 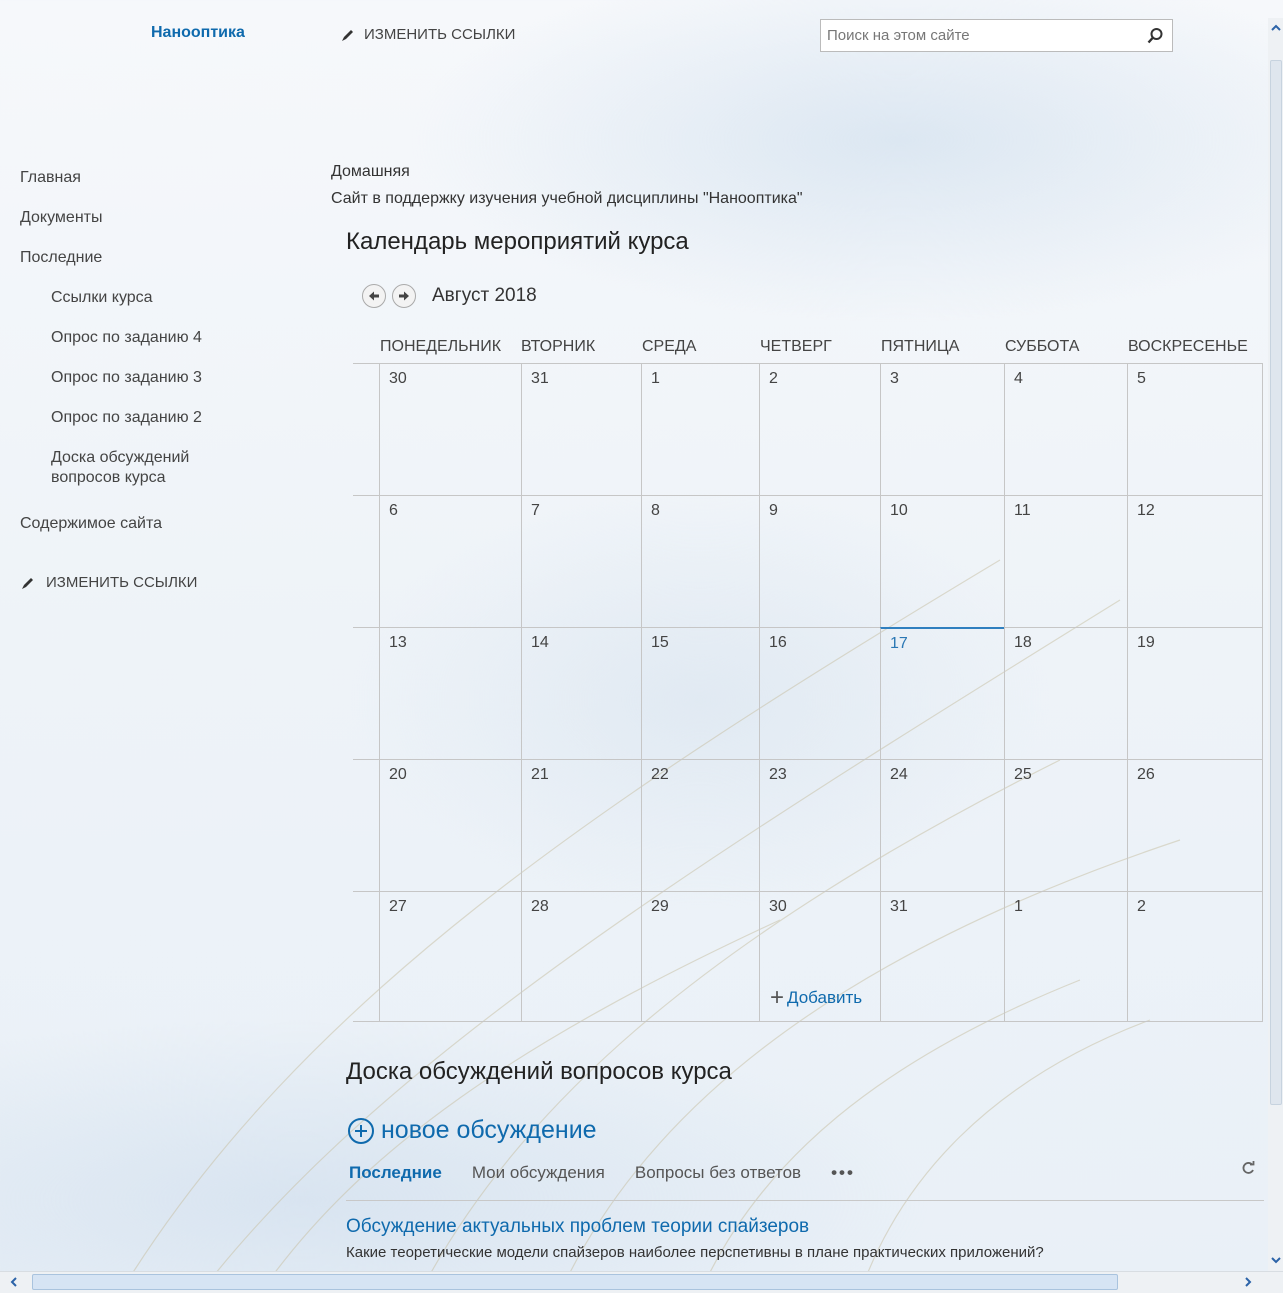 I want to click on nav-item-home: Главная, so click(x=150, y=188).